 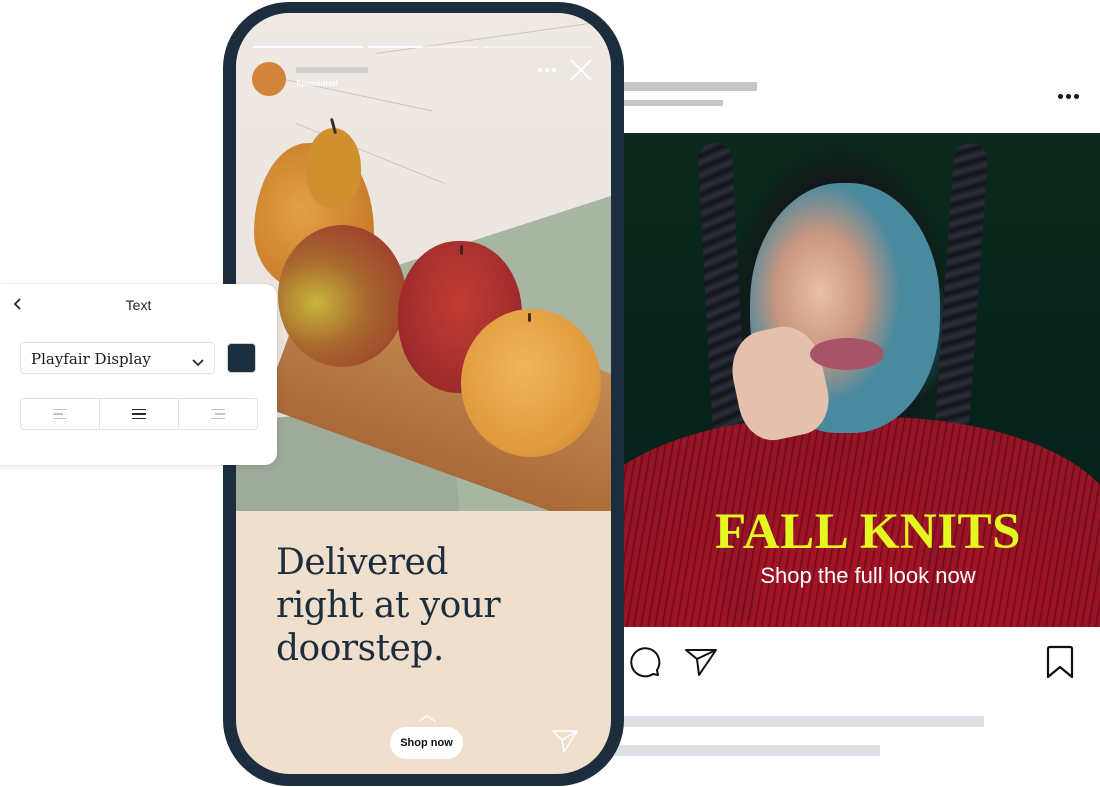 What do you see at coordinates (847, 354) in the screenshot?
I see `image-lips` at bounding box center [847, 354].